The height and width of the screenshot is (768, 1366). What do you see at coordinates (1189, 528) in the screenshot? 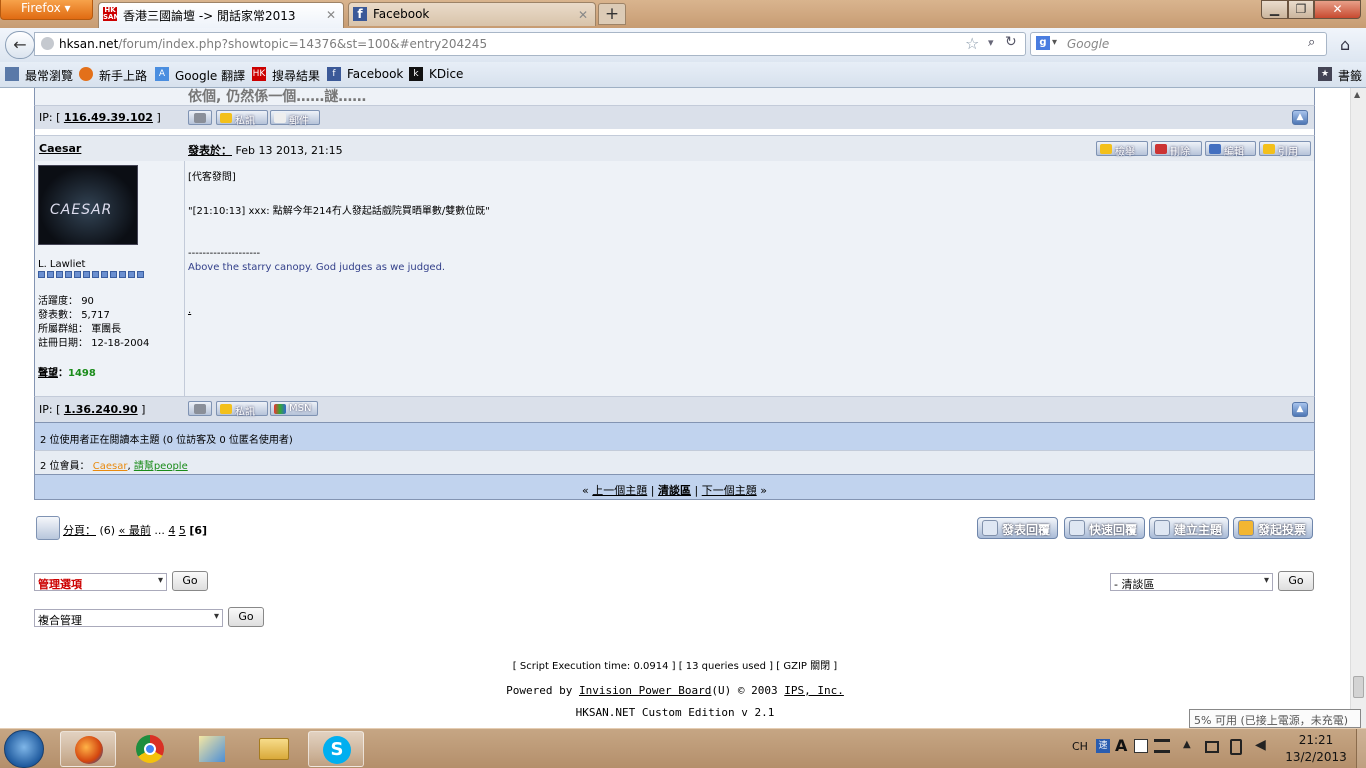
I see `new-topic-button: 建立主題` at bounding box center [1189, 528].